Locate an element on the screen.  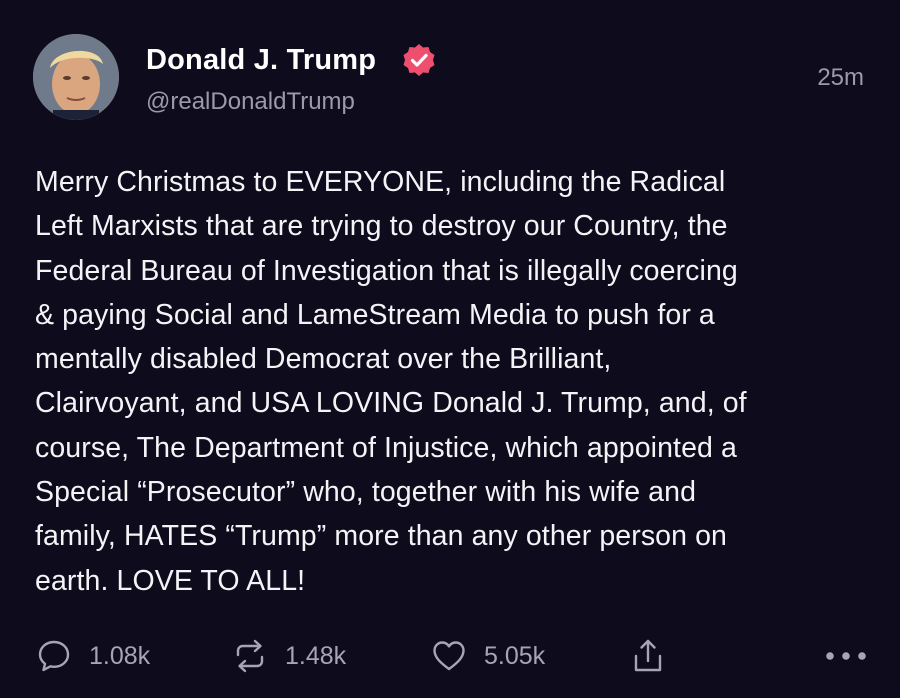
heart-icon is located at coordinates (449, 656).